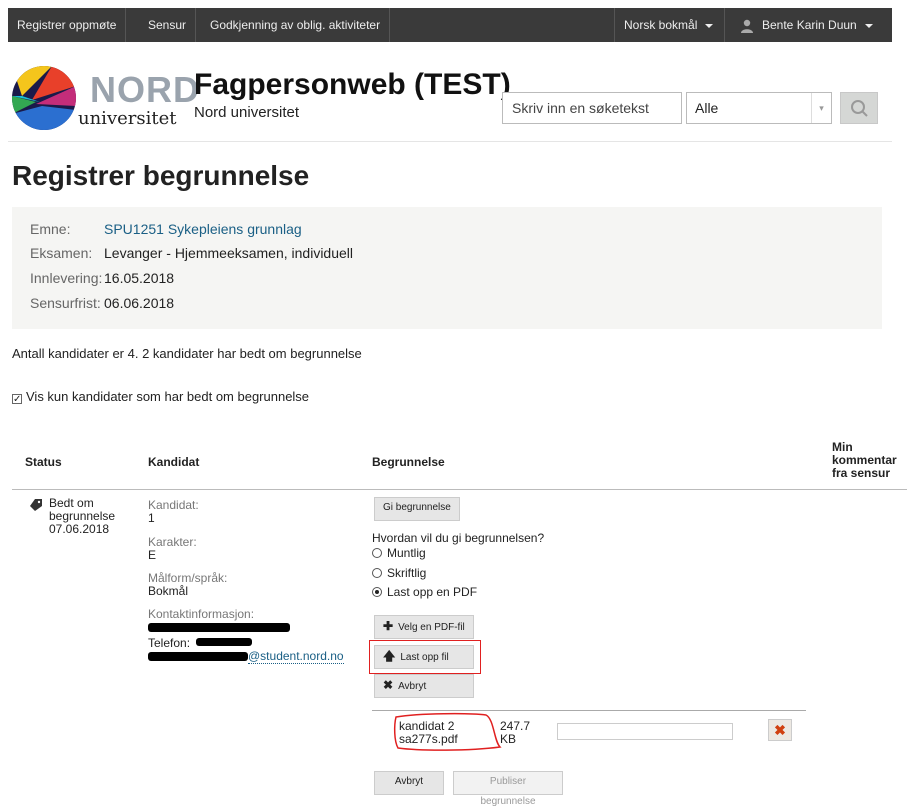 This screenshot has width=907, height=812. I want to click on eksamen-label: Eksamen:, so click(61, 253).